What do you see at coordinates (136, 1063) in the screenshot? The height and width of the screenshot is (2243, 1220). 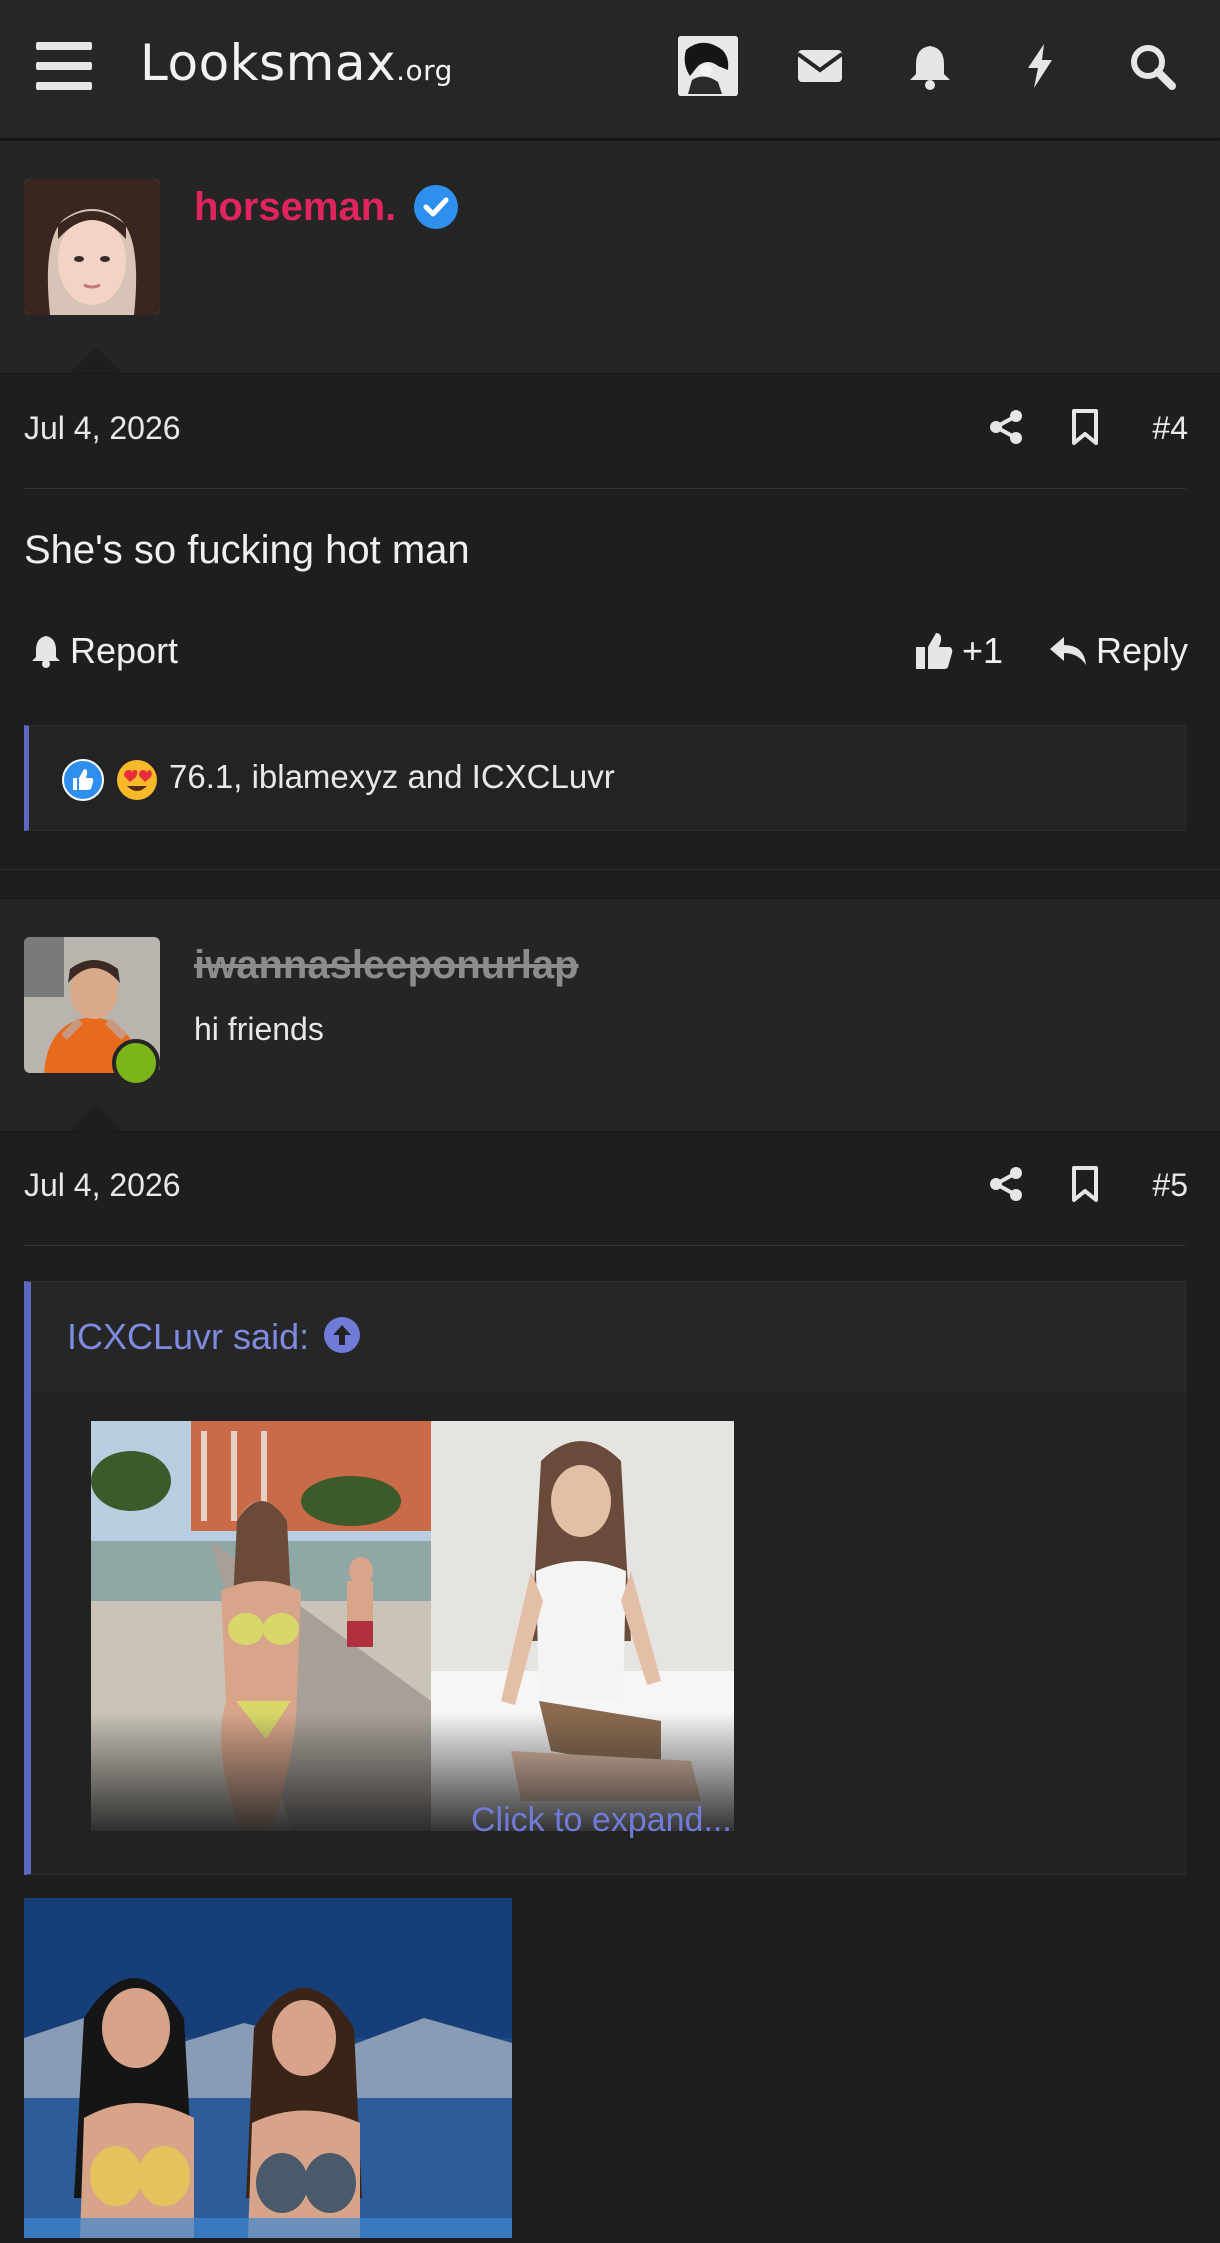 I see `online-status-indicator` at bounding box center [136, 1063].